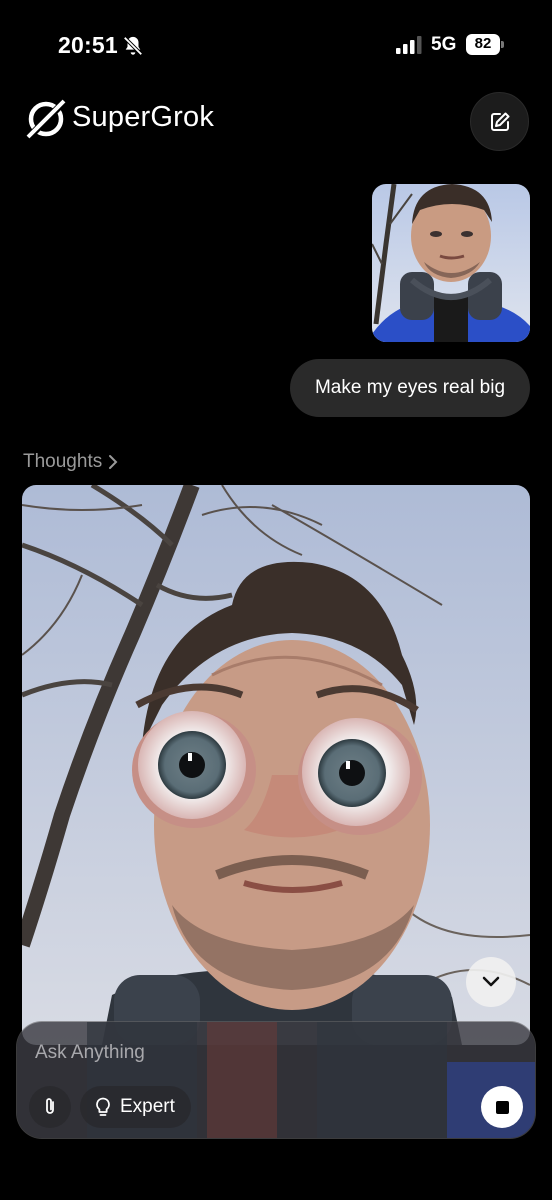 Image resolution: width=552 pixels, height=1200 pixels. I want to click on new-chat-button, so click(499, 121).